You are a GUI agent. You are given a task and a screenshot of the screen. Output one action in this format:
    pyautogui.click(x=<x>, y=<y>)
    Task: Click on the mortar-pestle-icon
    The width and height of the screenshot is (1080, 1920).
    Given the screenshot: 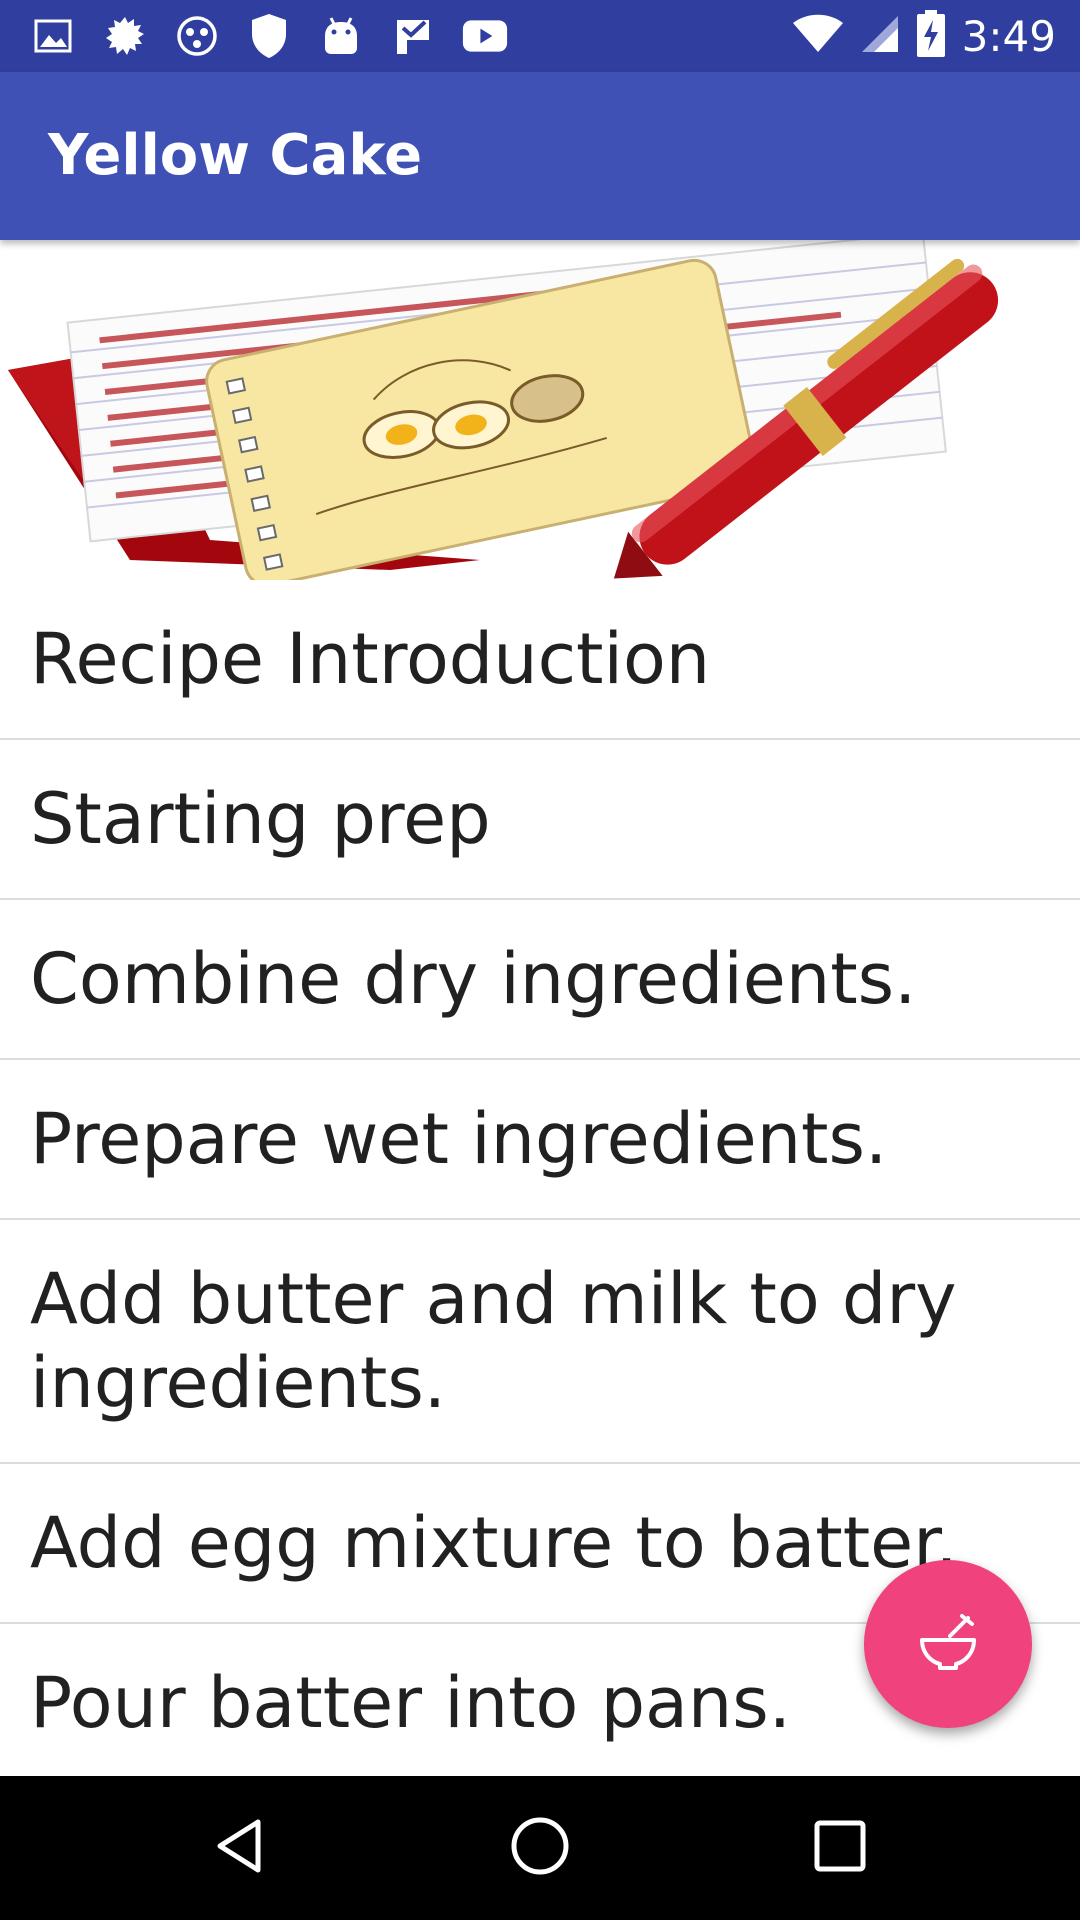 What is the action you would take?
    pyautogui.click(x=948, y=1644)
    